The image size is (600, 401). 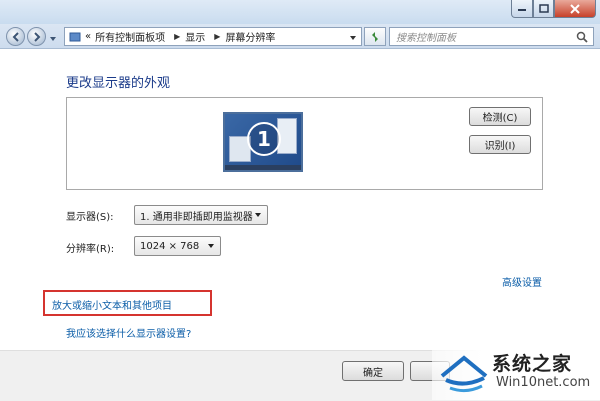 I want to click on advanced-settings-link: 高级设置, so click(x=522, y=281).